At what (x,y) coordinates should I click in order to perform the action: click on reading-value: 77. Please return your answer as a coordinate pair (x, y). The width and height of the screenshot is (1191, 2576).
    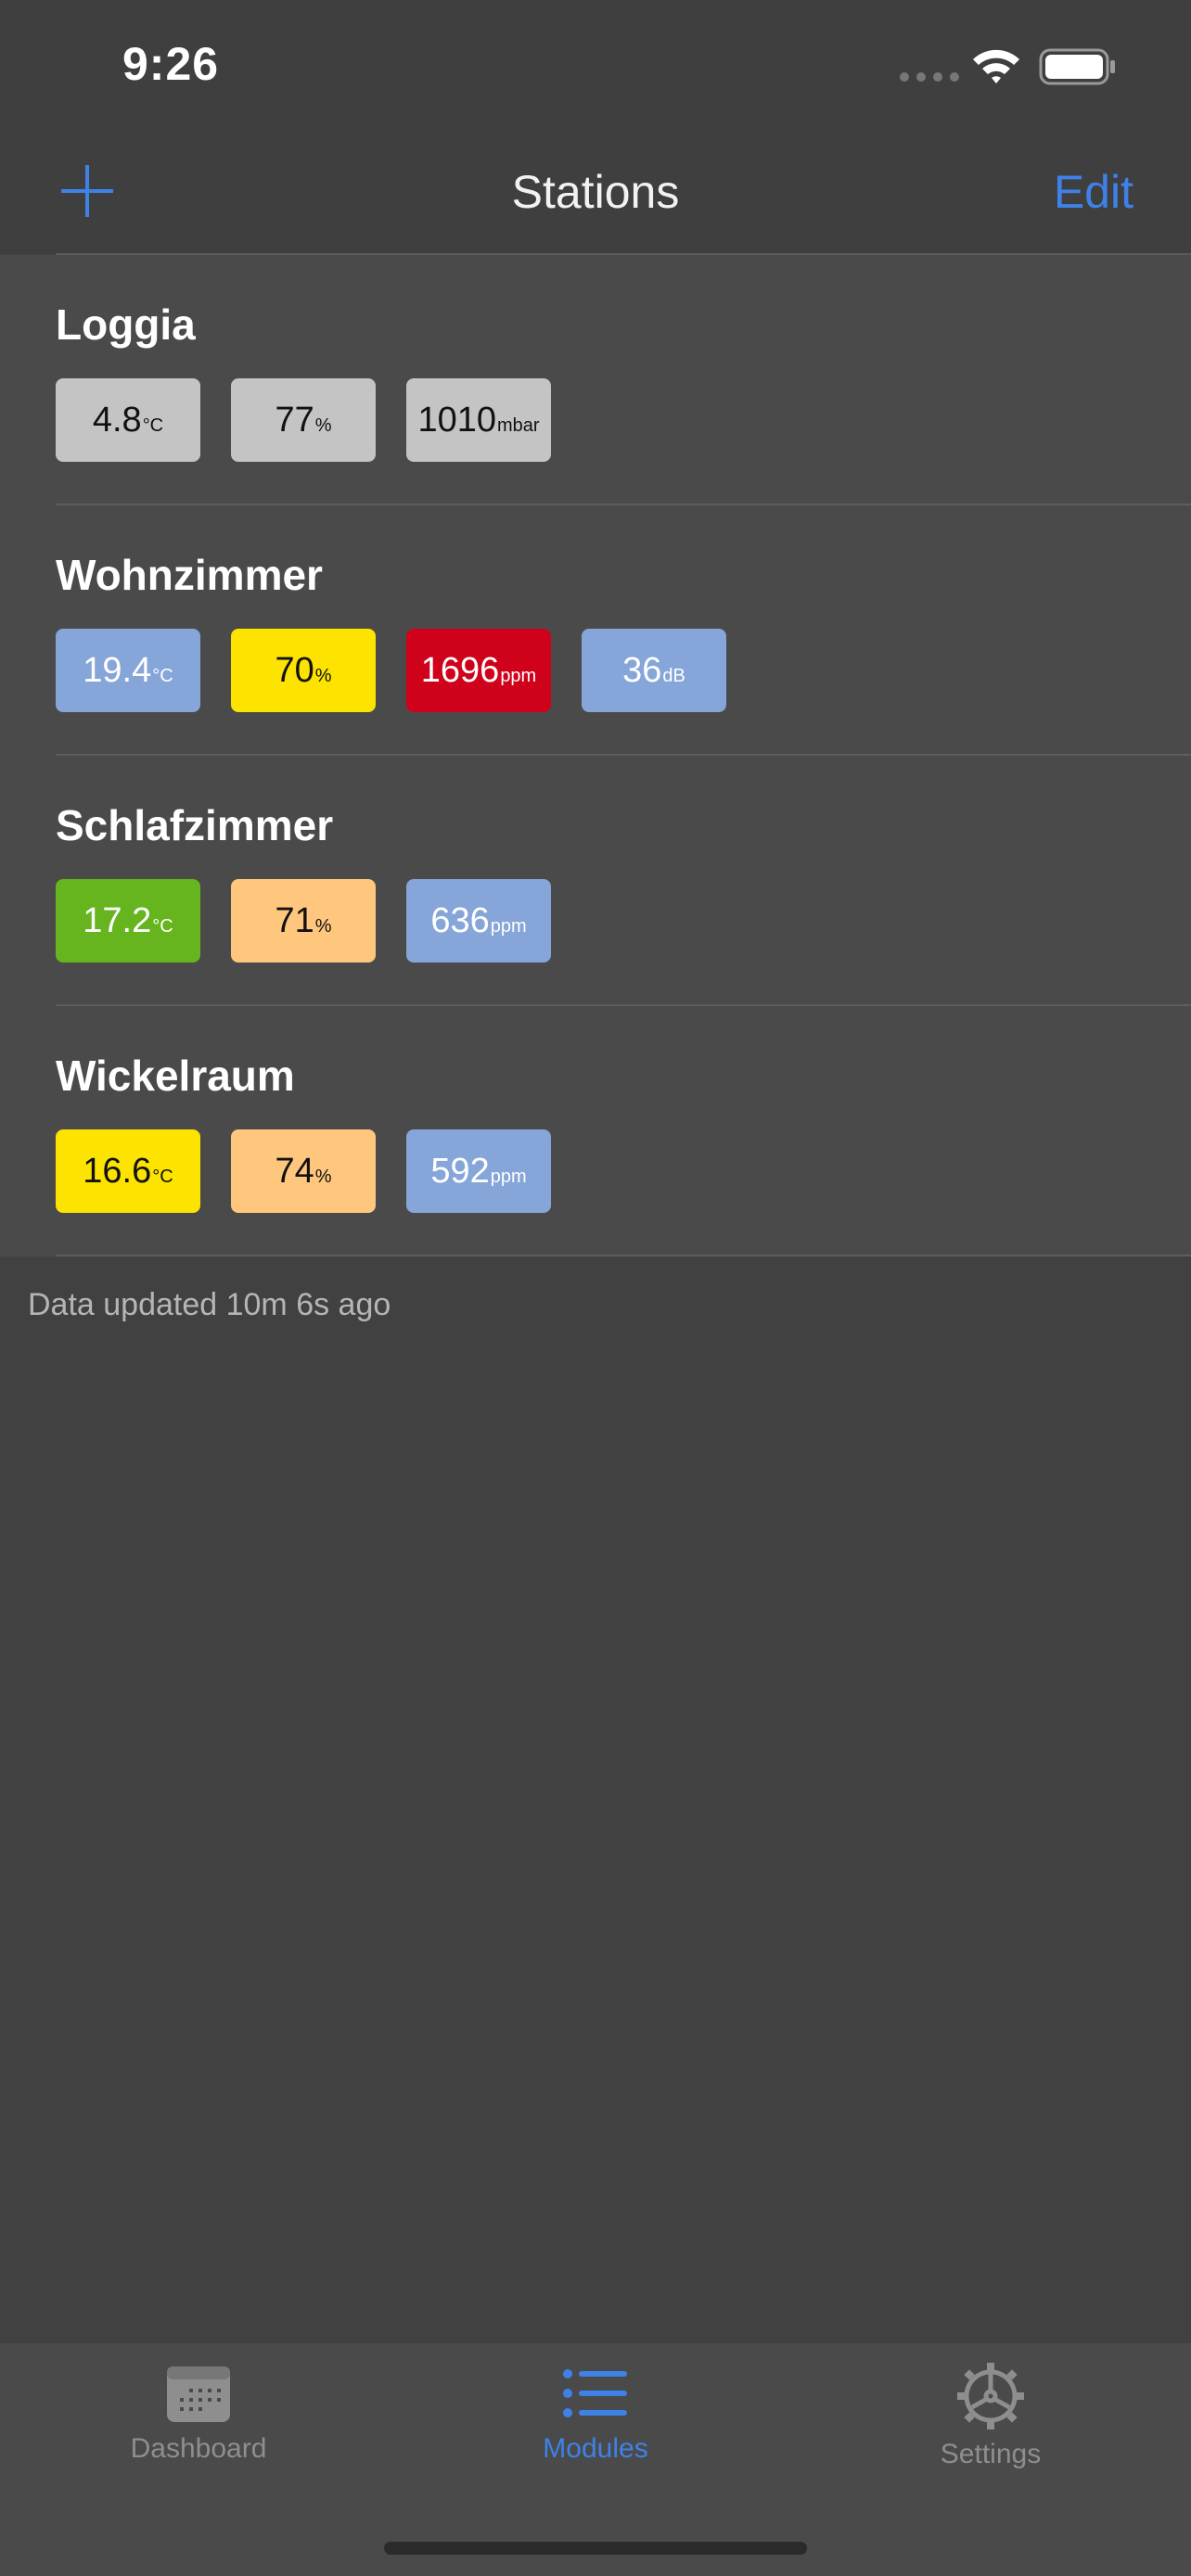
    Looking at the image, I should click on (295, 420).